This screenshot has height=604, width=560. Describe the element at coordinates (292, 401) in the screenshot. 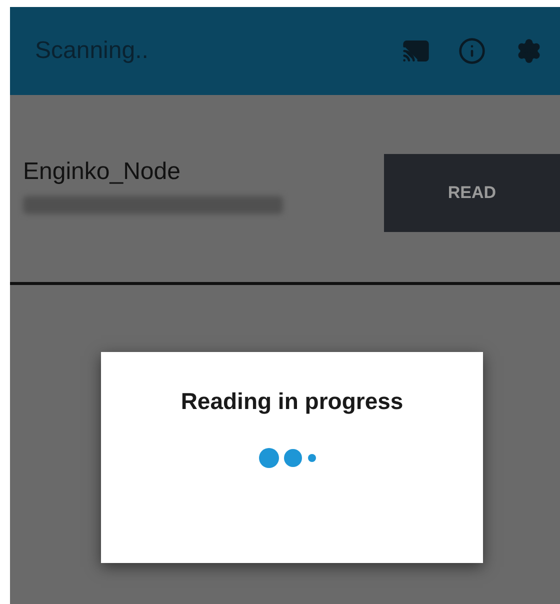

I see `dialog-title: Reading in progress` at that location.